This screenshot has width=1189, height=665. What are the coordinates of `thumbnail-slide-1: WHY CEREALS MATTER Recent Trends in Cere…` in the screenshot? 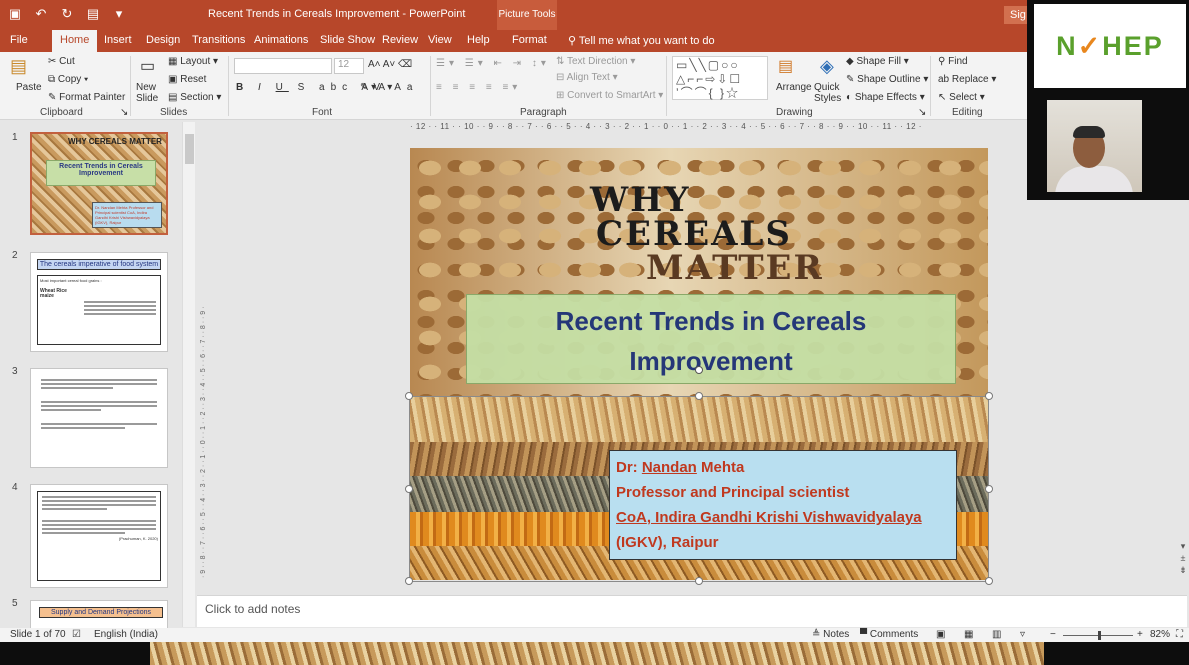 It's located at (99, 183).